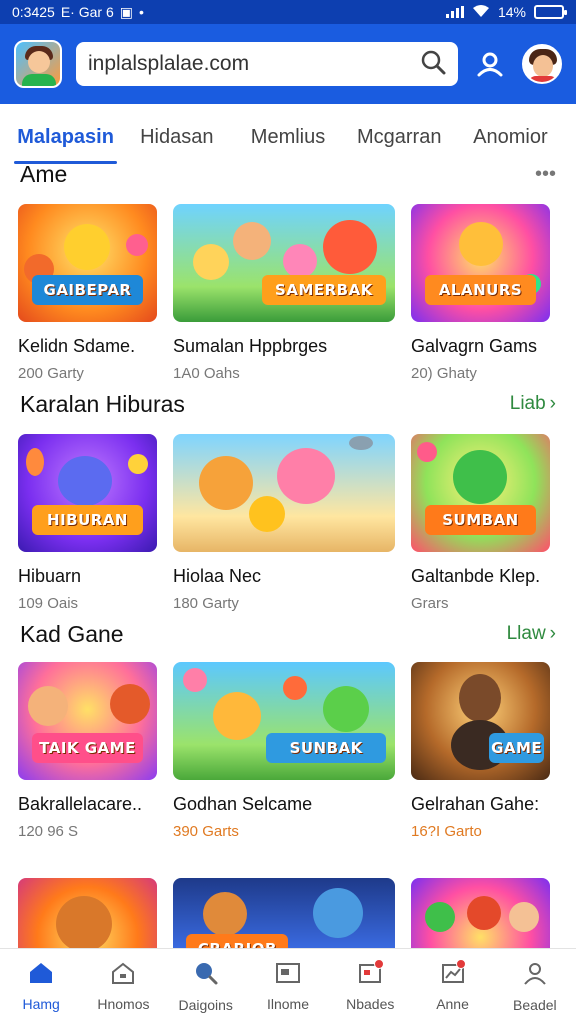 The image size is (576, 1024). What do you see at coordinates (250, 346) in the screenshot?
I see `game-name: Sumalan Hppbrges` at bounding box center [250, 346].